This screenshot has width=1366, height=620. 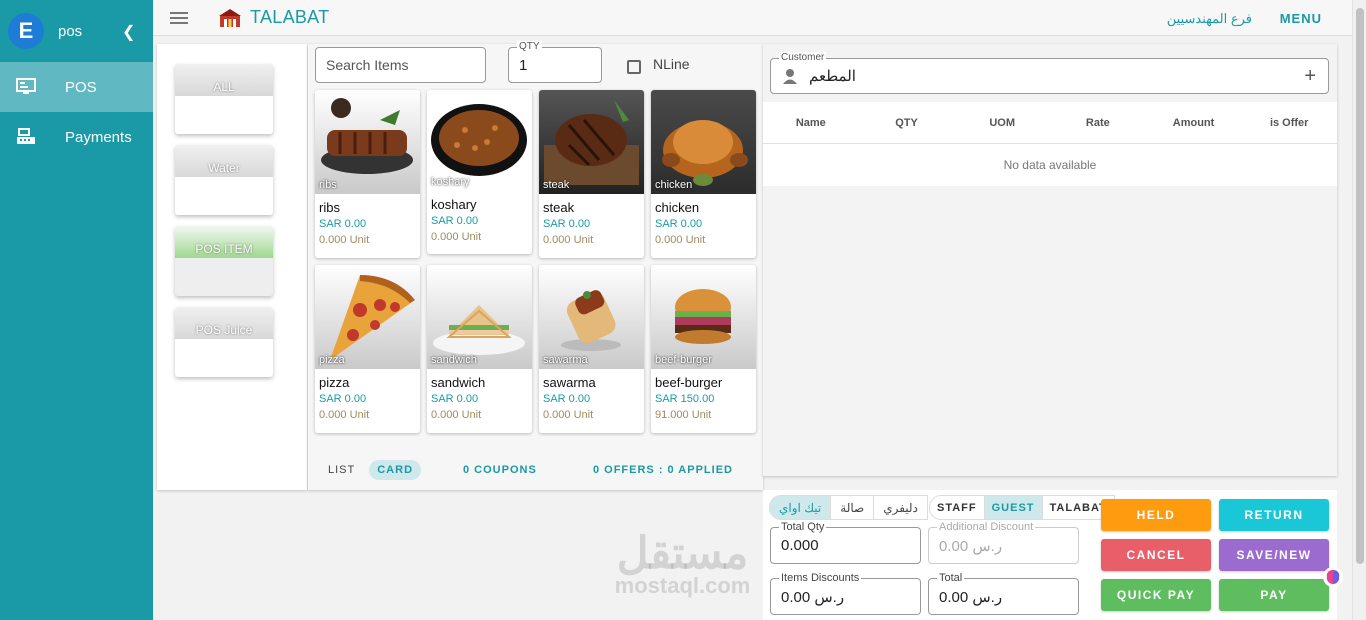 I want to click on guest-type-toggle: STAFF GUEST TALABAT, so click(x=1022, y=507).